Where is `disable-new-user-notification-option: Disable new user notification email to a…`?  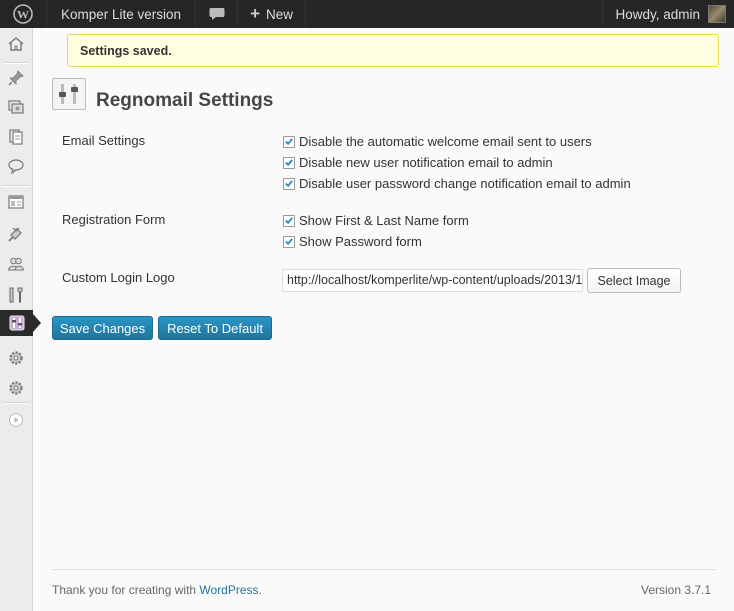
disable-new-user-notification-option: Disable new user notification email to a… is located at coordinates (418, 162).